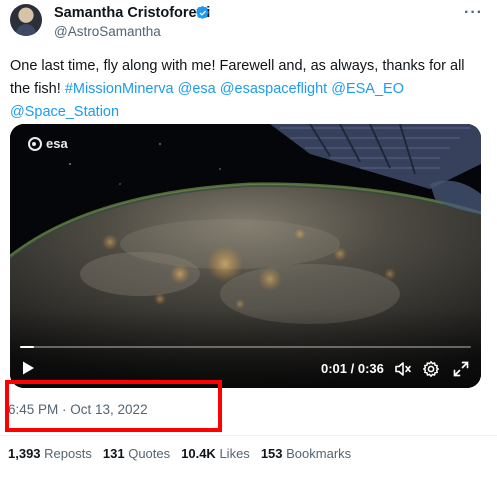 This screenshot has height=478, width=497. I want to click on stat-number: 131, so click(113, 453).